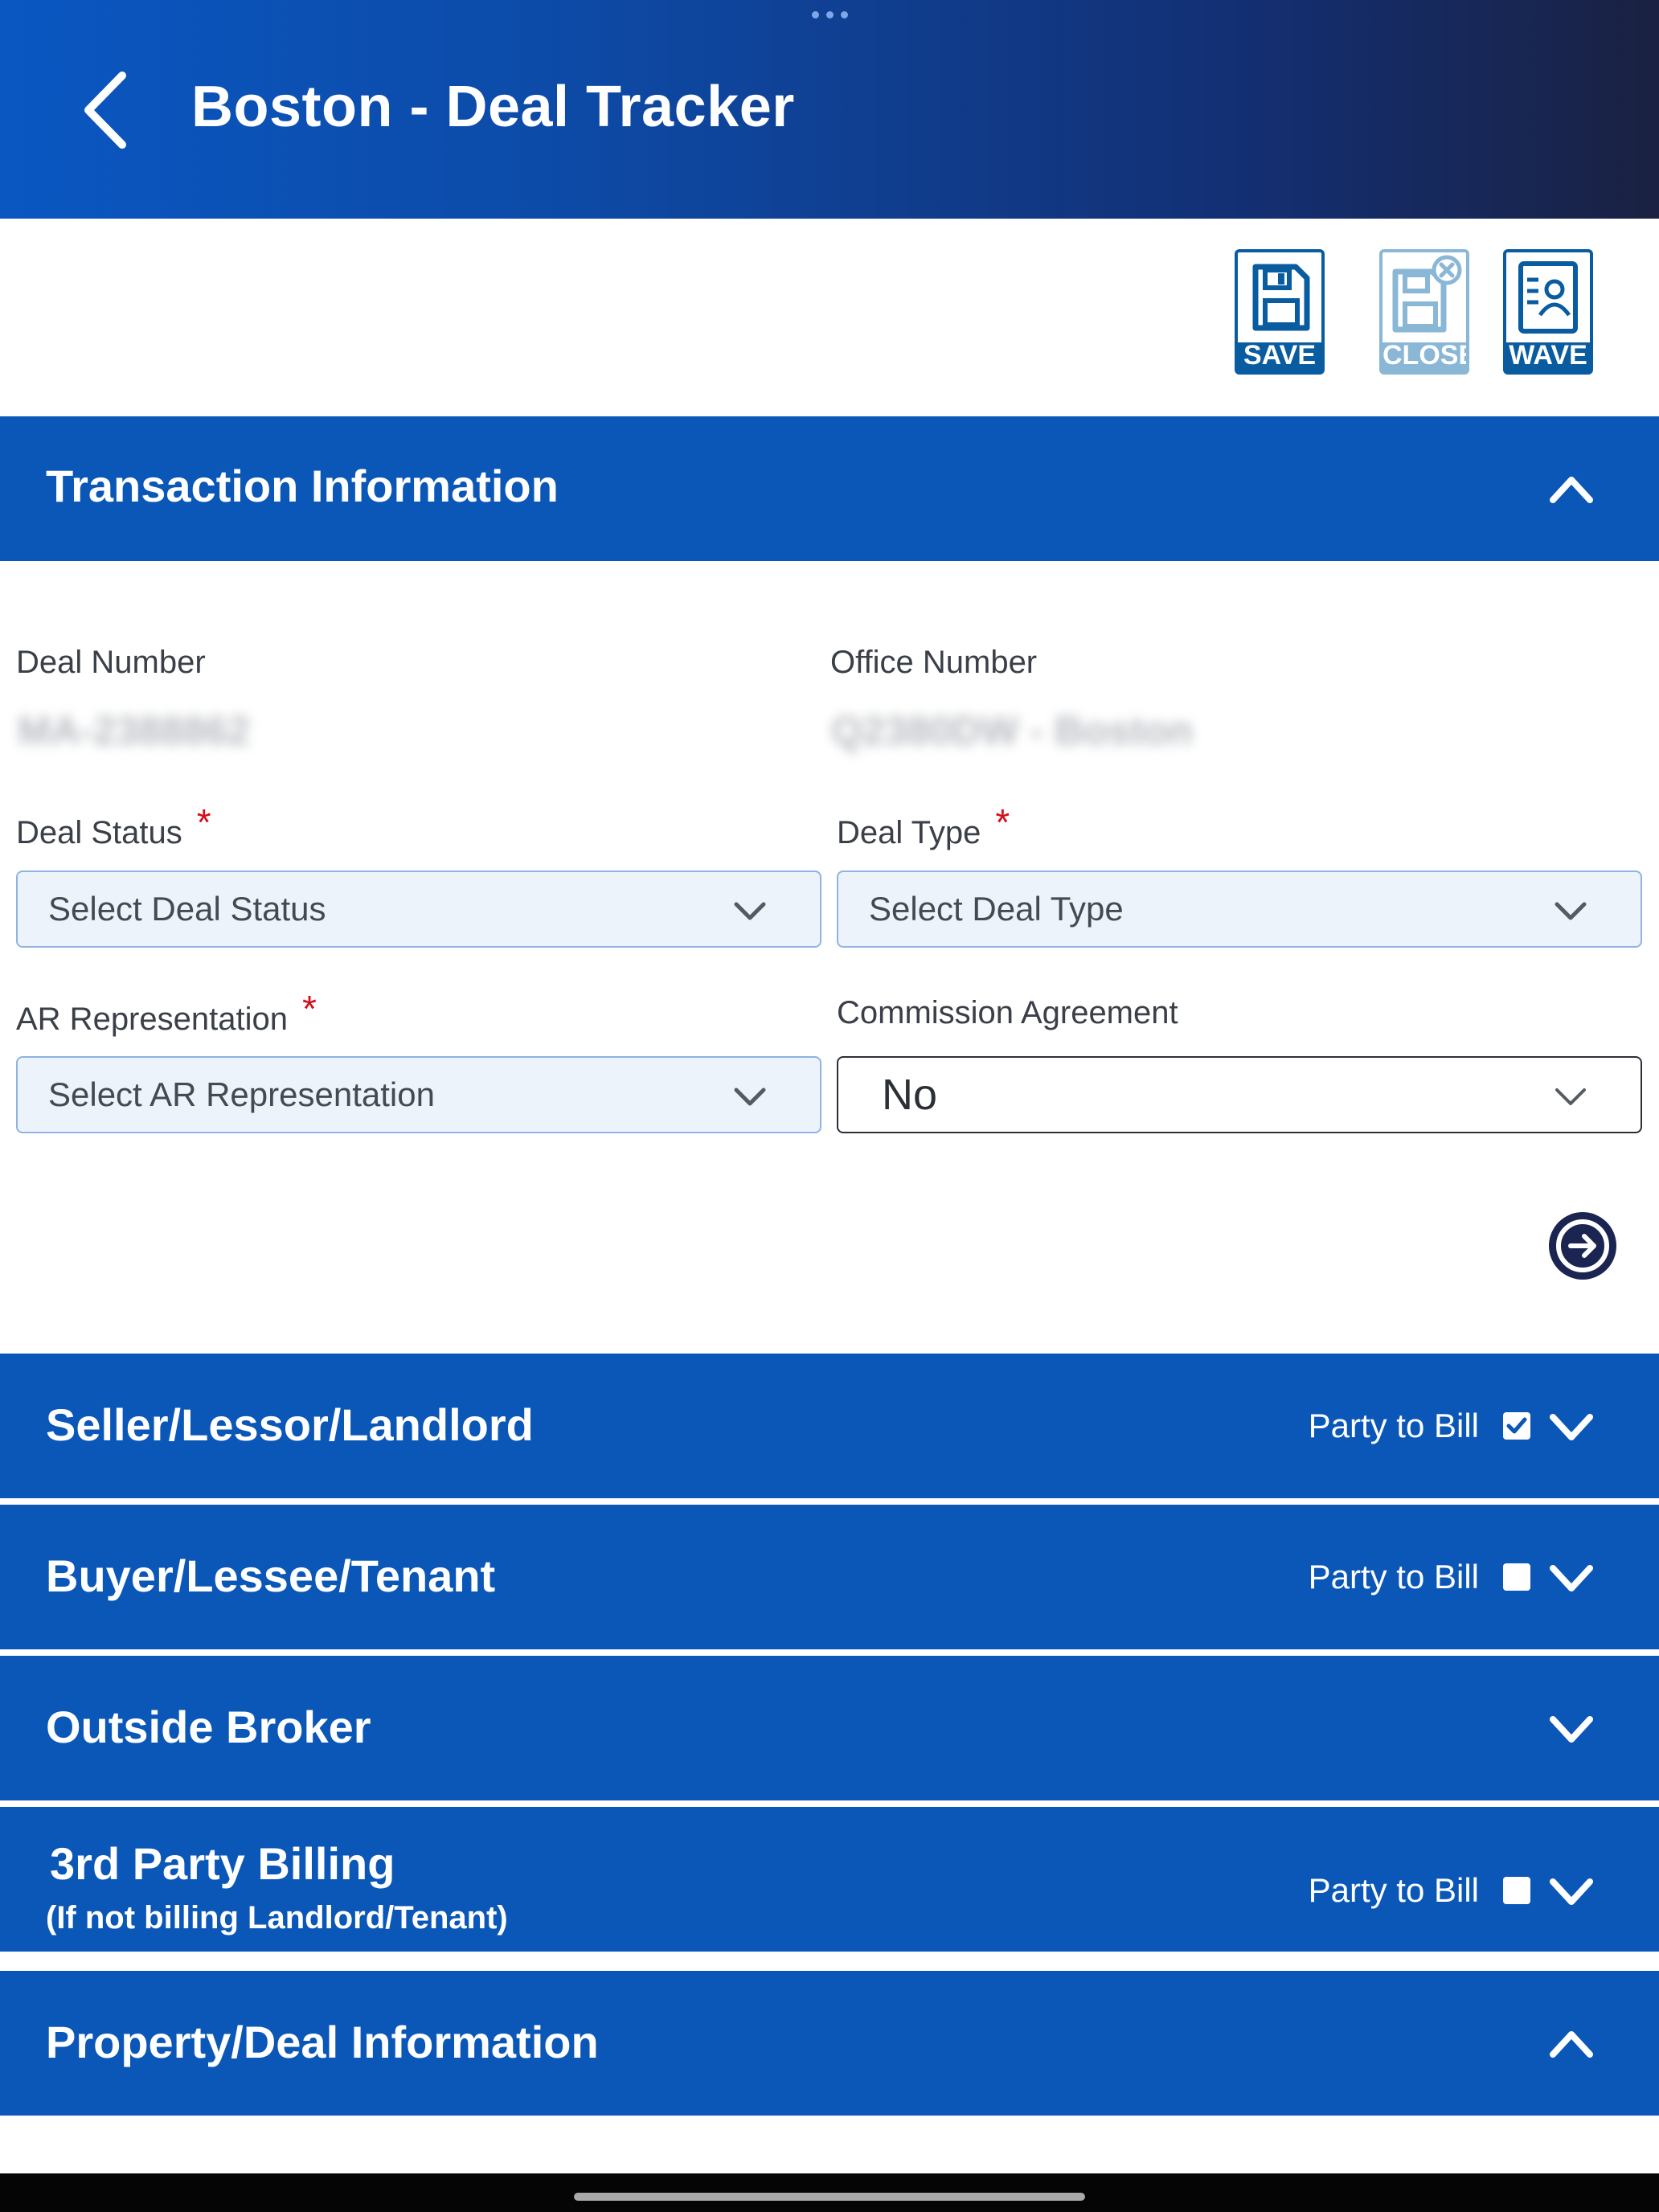 The image size is (1659, 2212). What do you see at coordinates (322, 2042) in the screenshot?
I see `section-title: Property/Deal Information` at bounding box center [322, 2042].